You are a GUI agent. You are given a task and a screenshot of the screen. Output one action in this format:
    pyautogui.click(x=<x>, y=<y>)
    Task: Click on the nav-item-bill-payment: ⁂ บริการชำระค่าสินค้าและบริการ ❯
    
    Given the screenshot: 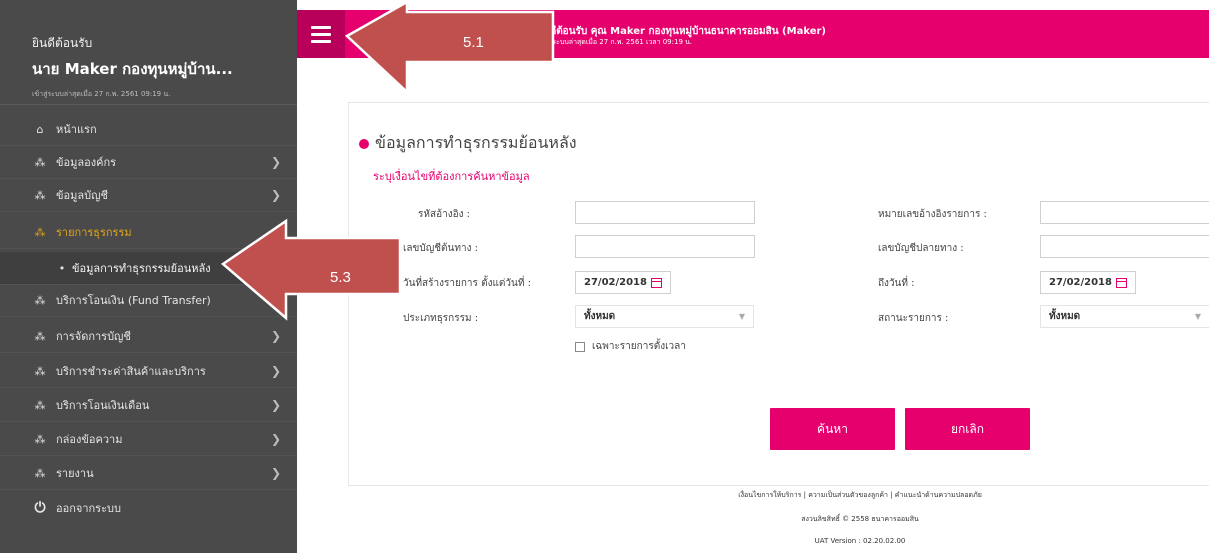 What is the action you would take?
    pyautogui.click(x=148, y=371)
    